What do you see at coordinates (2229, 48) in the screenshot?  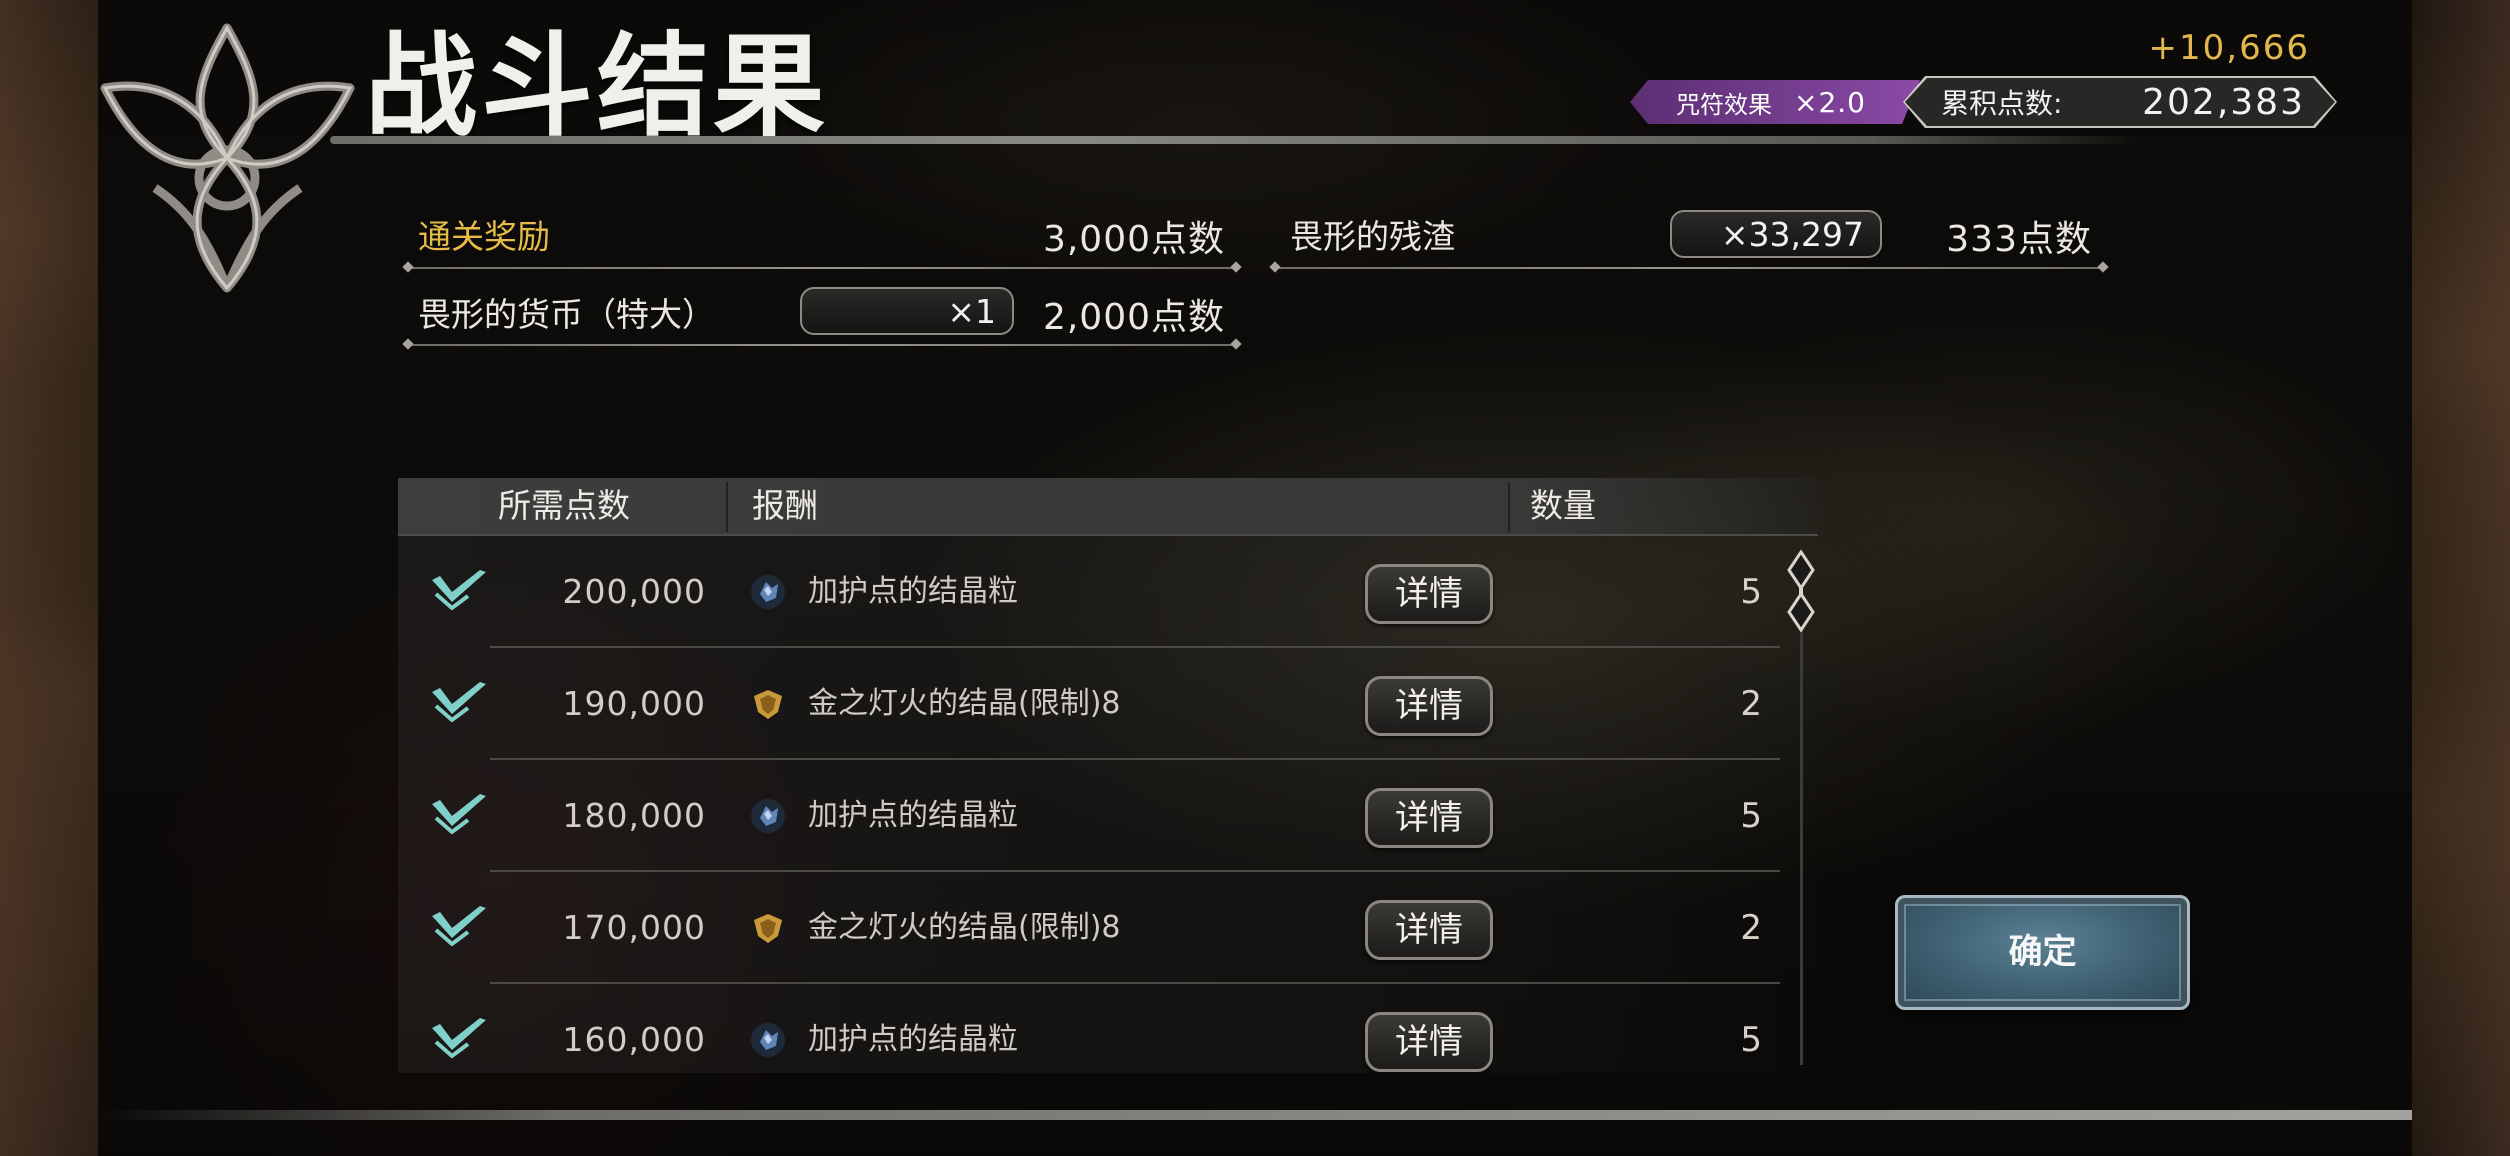 I see `bonus-points-total: +10,666` at bounding box center [2229, 48].